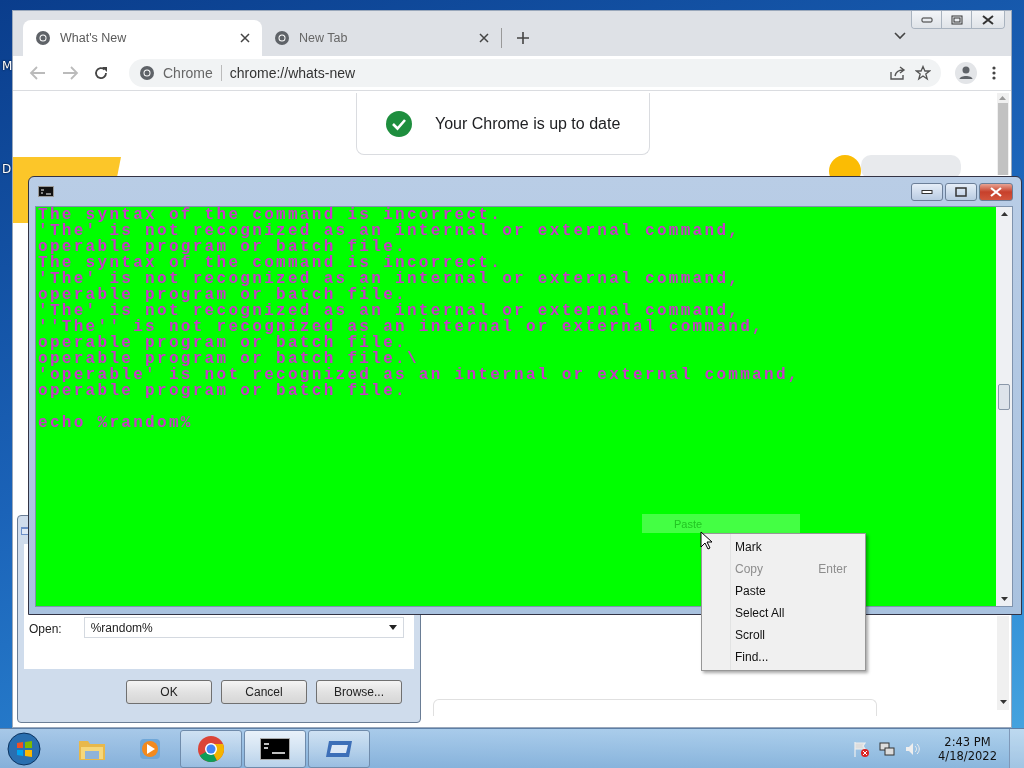  What do you see at coordinates (392, 627) in the screenshot?
I see `dropdown-arrow-icon` at bounding box center [392, 627].